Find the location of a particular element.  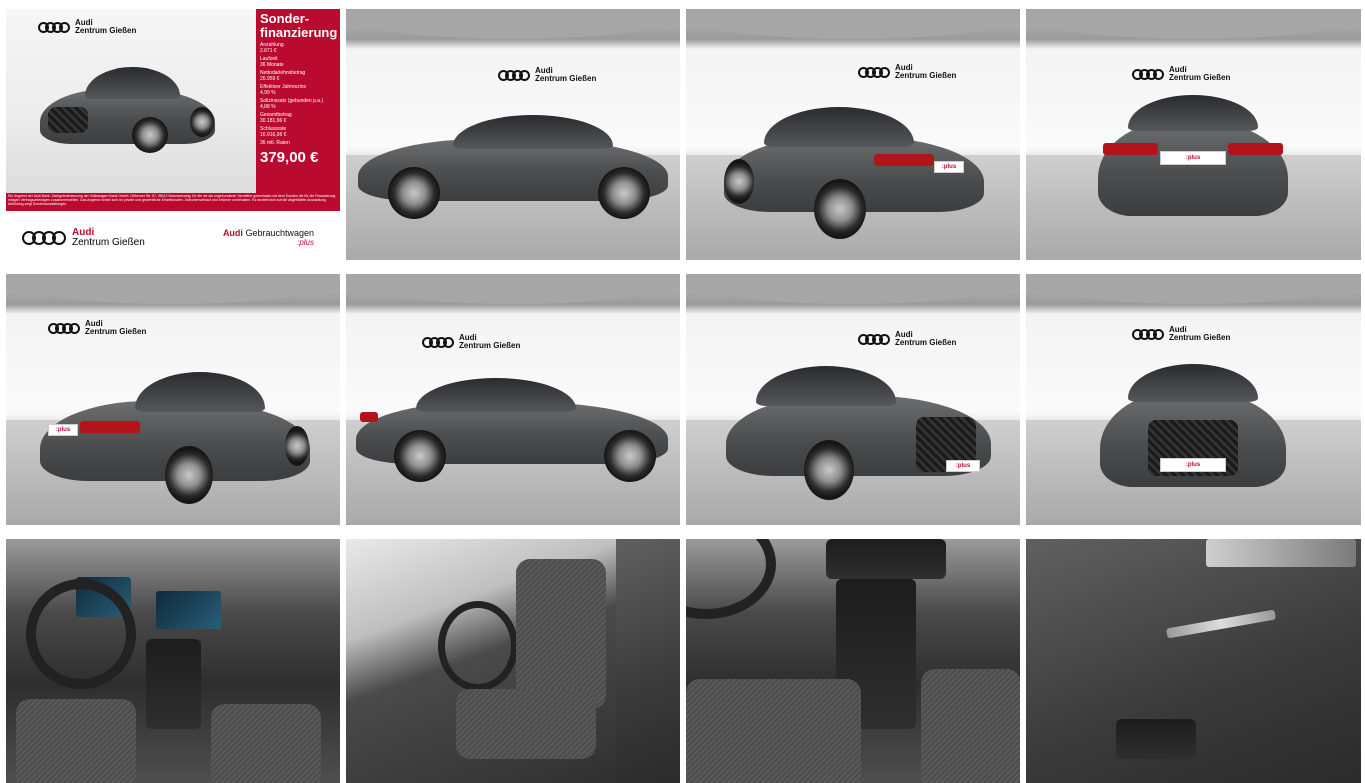

gallery-photo-side-right: Audi Zentrum Gießen is located at coordinates (513, 399).